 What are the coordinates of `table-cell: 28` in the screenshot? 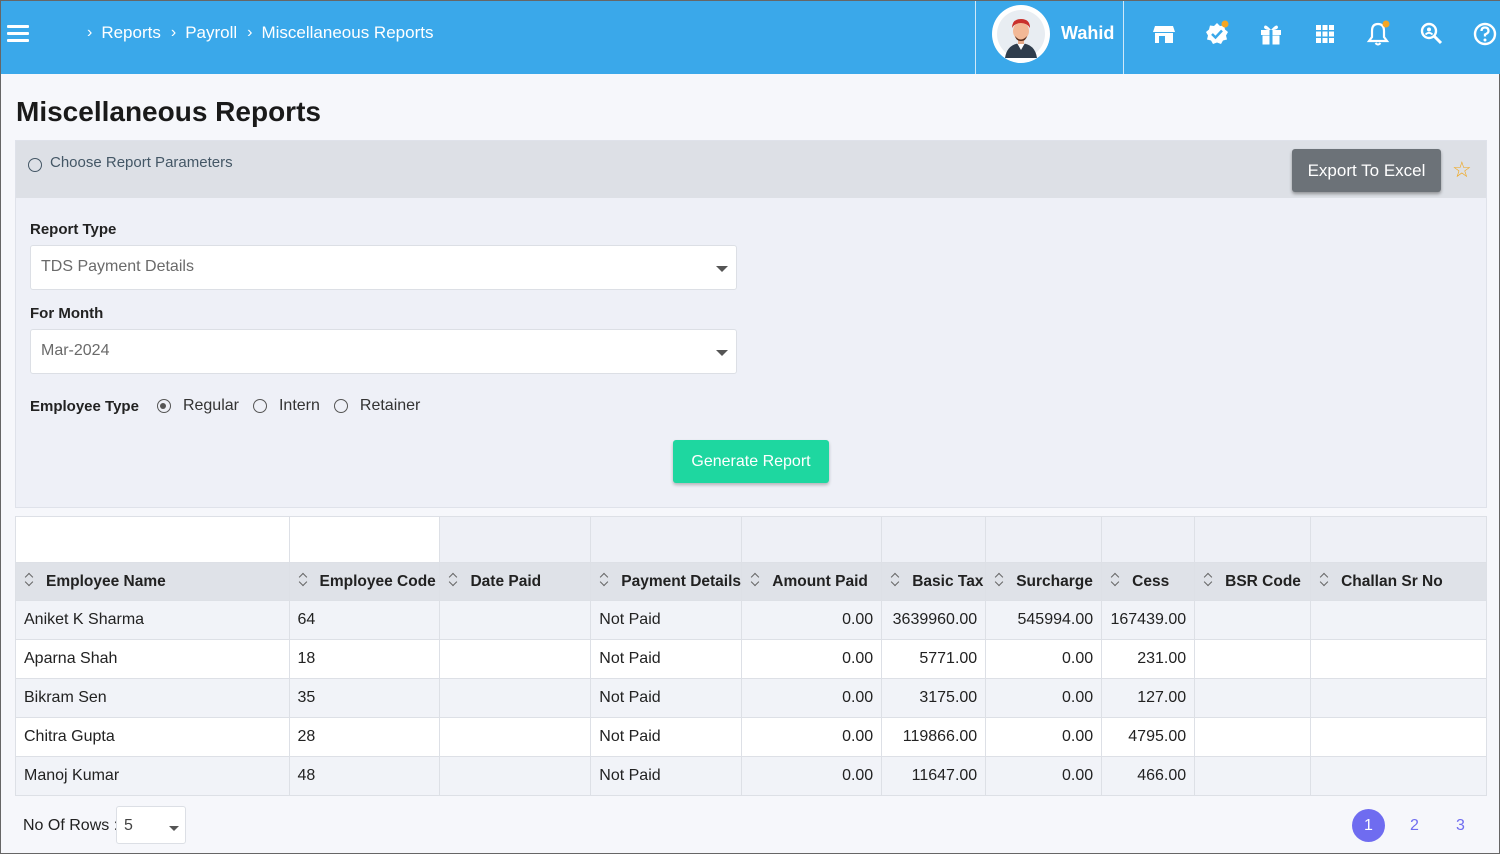 It's located at (364, 737).